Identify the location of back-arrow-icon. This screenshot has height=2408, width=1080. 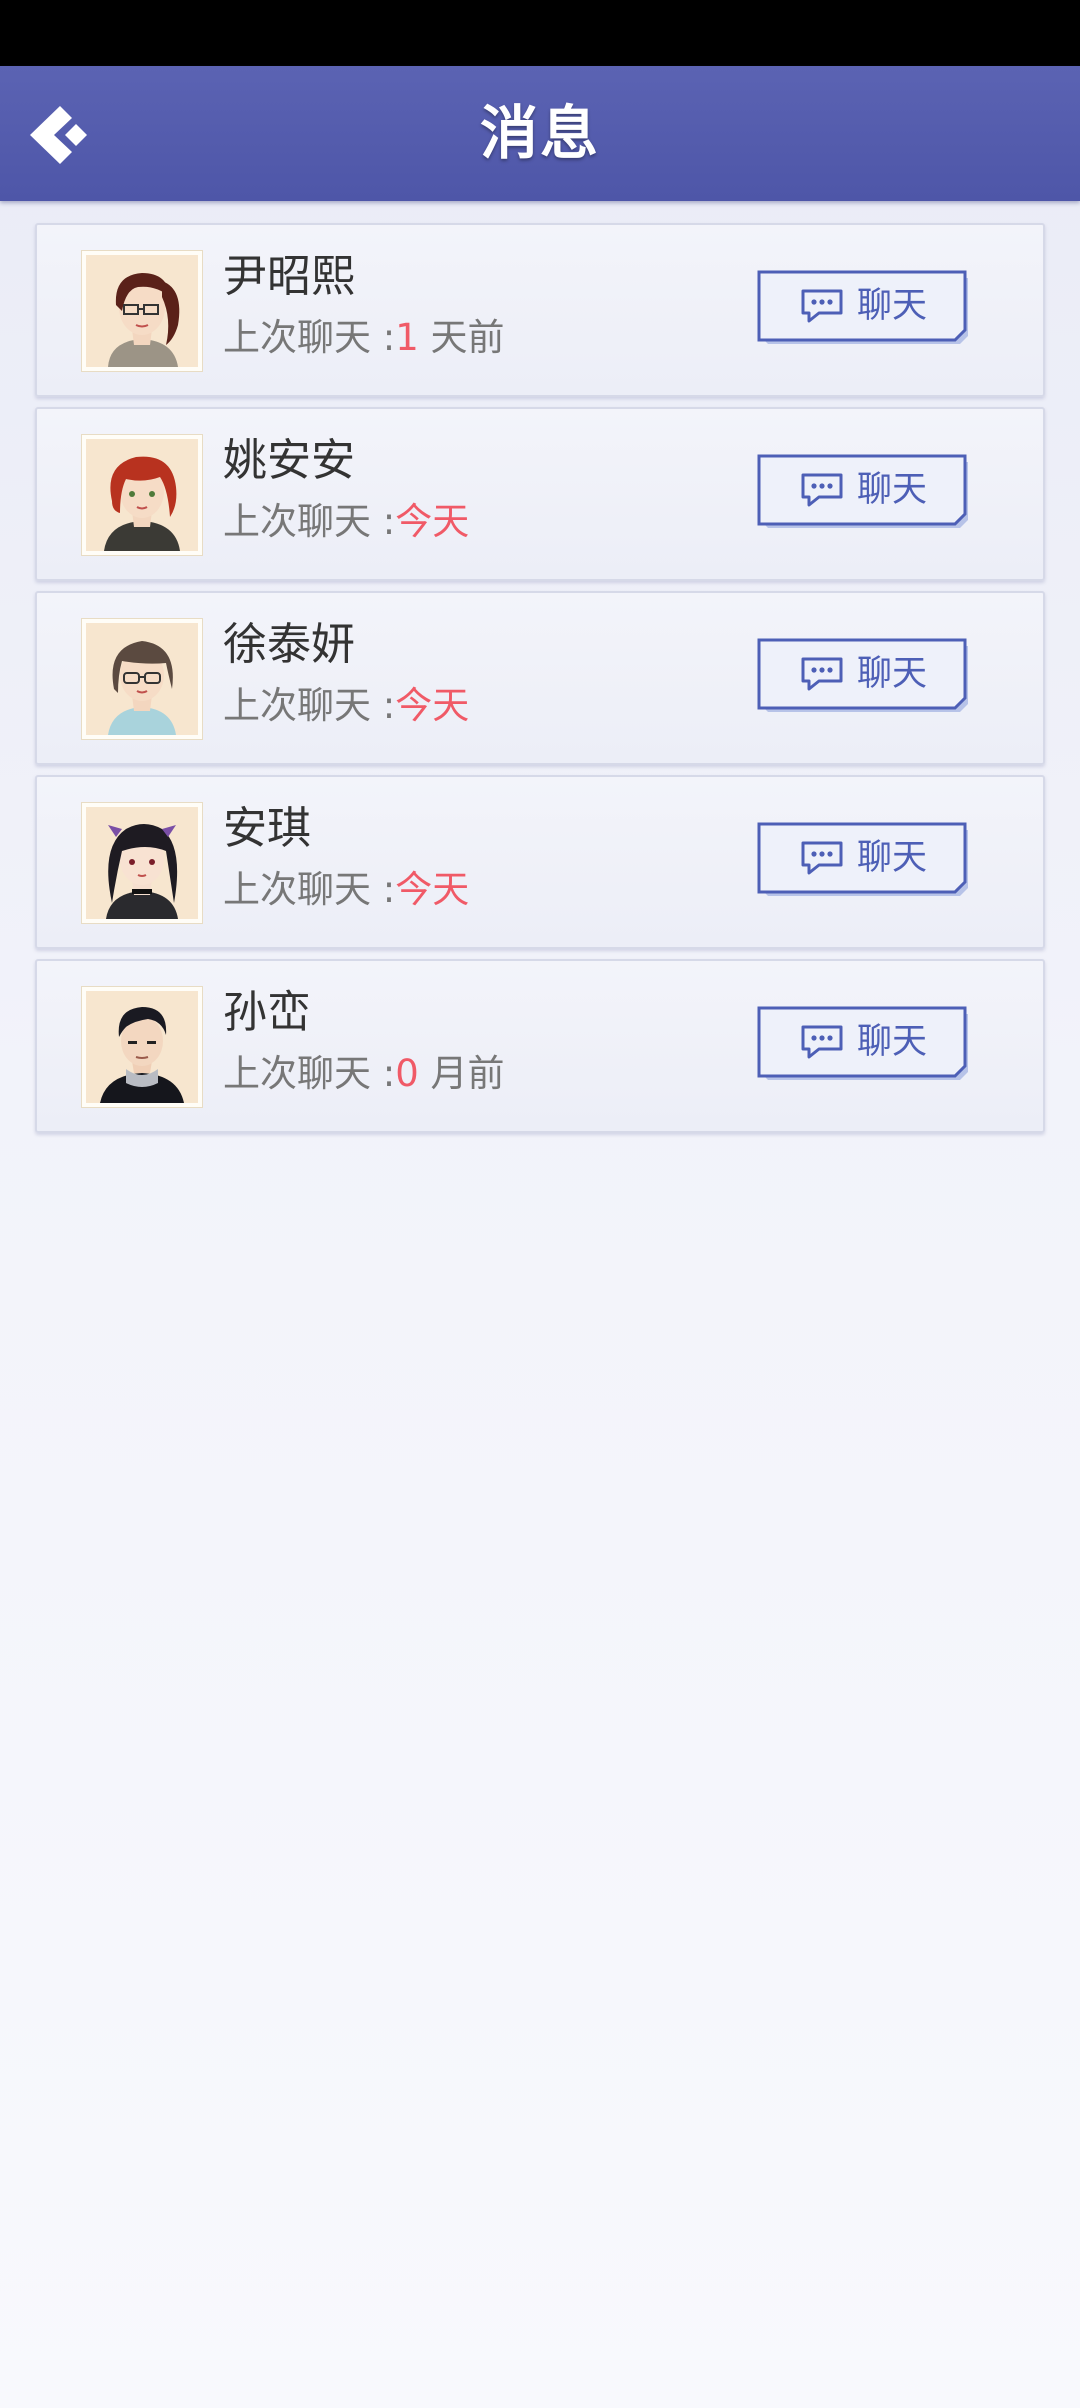
(58, 135).